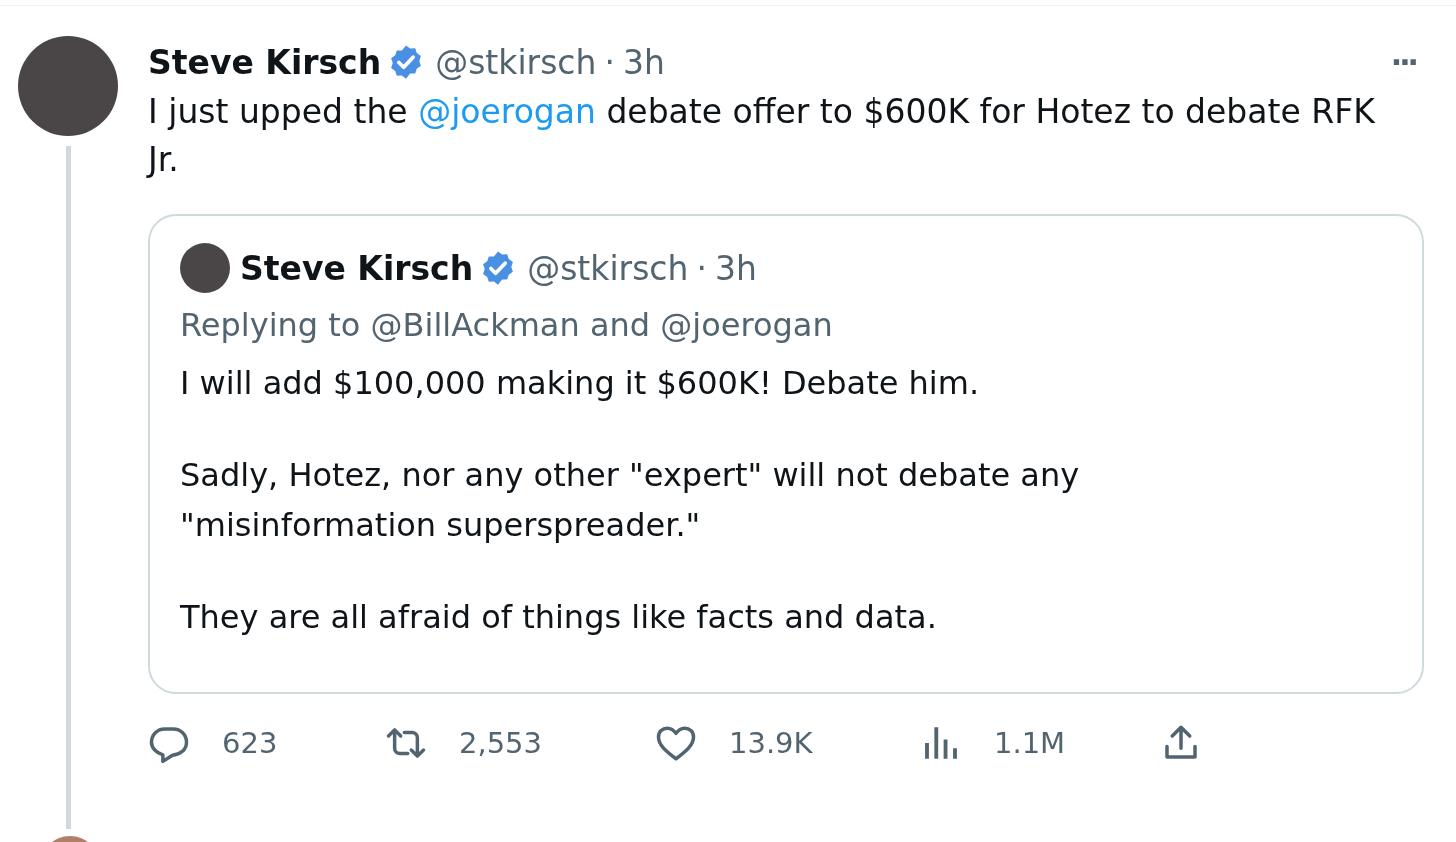 The height and width of the screenshot is (842, 1456). Describe the element at coordinates (787, 743) in the screenshot. I see `like-button: 13.9K` at that location.